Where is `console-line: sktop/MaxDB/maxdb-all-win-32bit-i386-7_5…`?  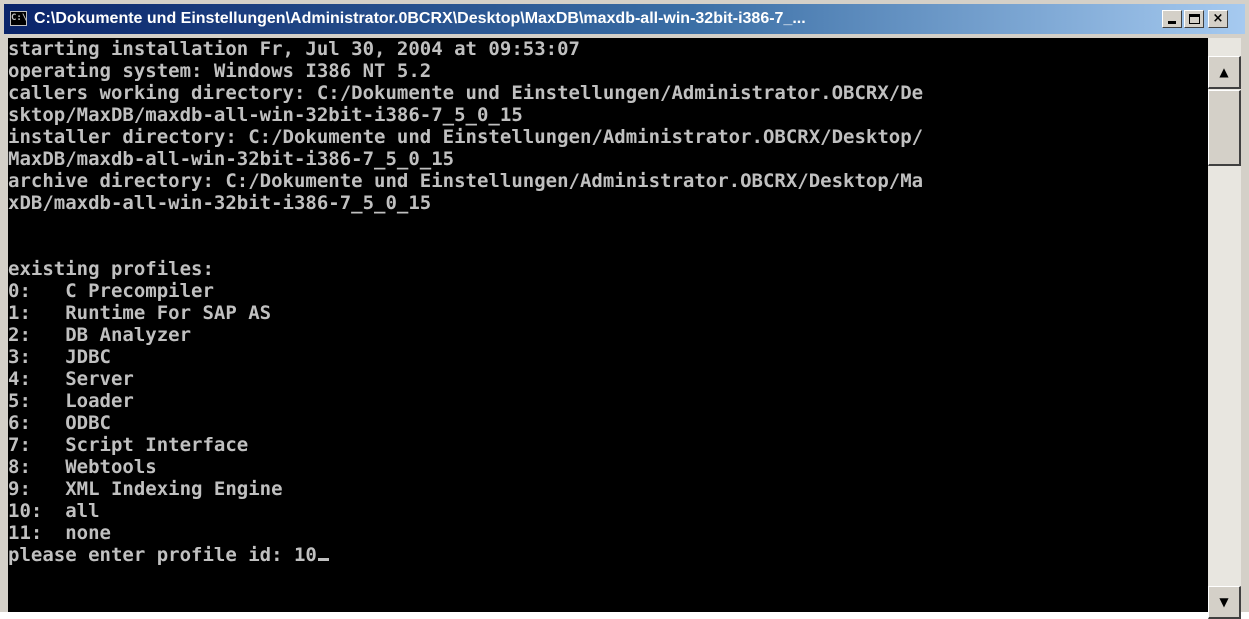 console-line: sktop/MaxDB/maxdb-all-win-32bit-i386-7_5… is located at coordinates (265, 115).